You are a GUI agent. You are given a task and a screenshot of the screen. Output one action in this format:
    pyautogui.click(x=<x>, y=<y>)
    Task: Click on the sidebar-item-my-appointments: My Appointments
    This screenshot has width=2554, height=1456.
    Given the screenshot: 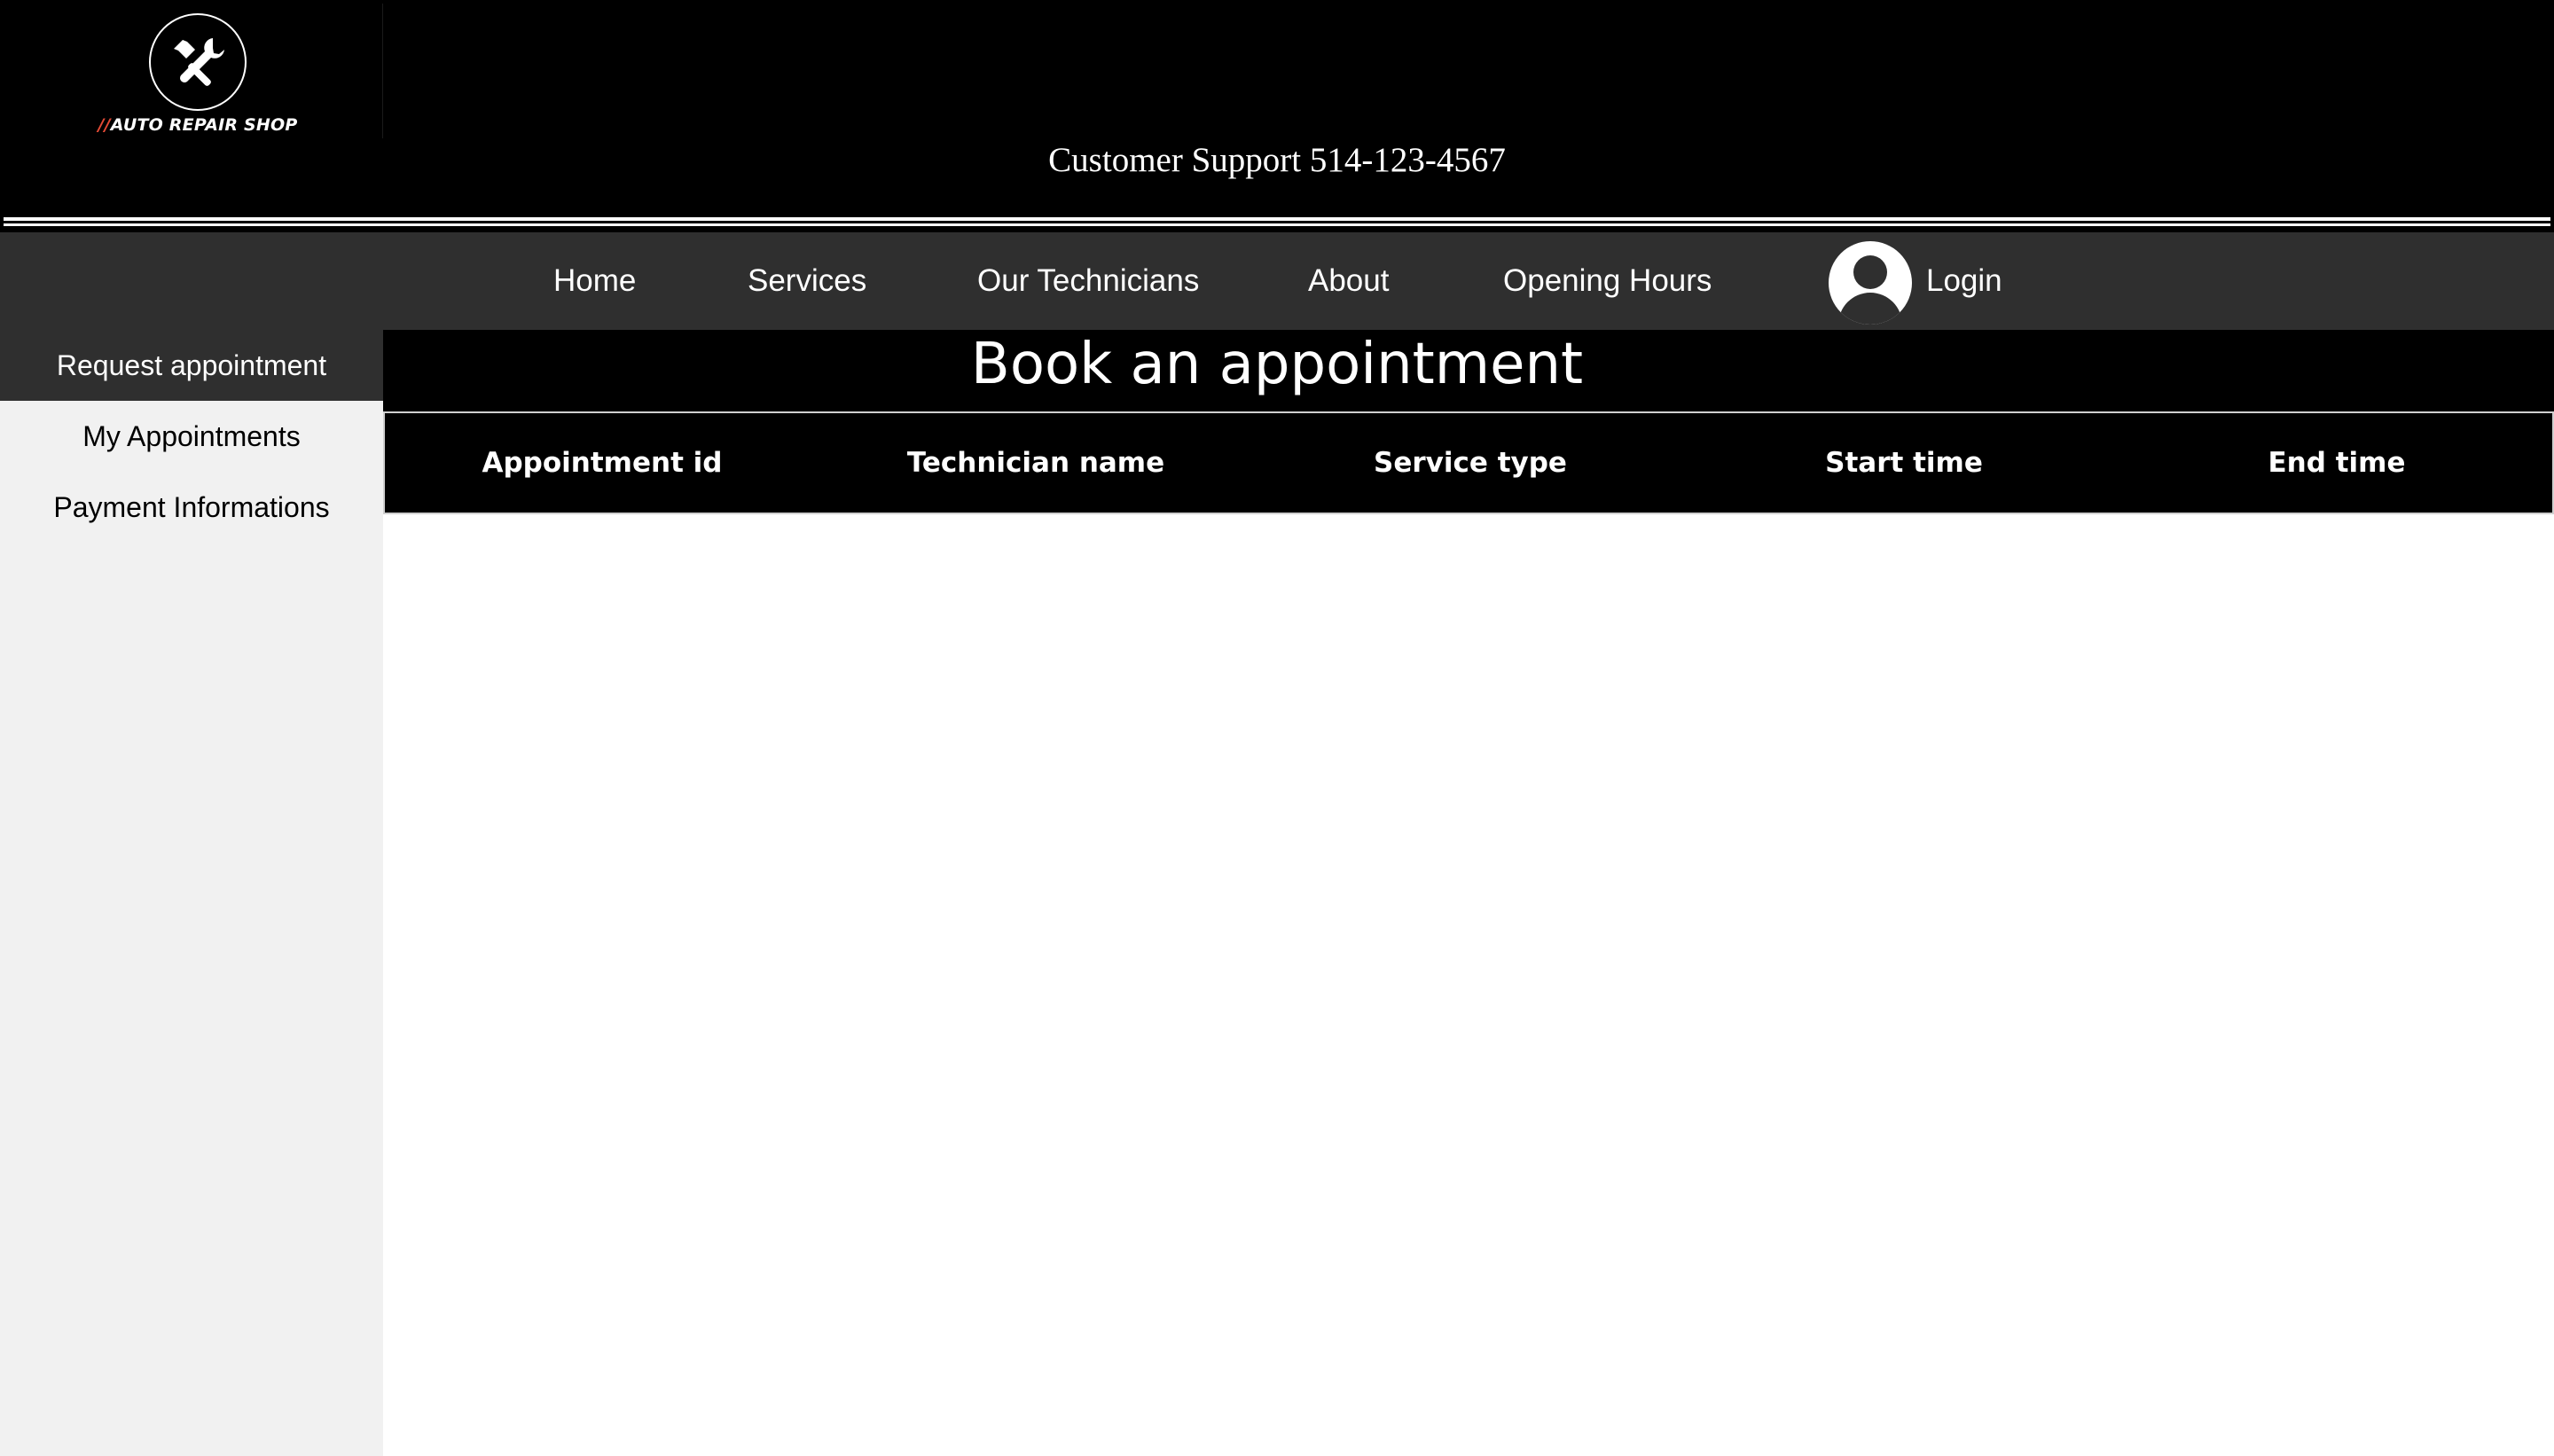 What is the action you would take?
    pyautogui.click(x=191, y=436)
    